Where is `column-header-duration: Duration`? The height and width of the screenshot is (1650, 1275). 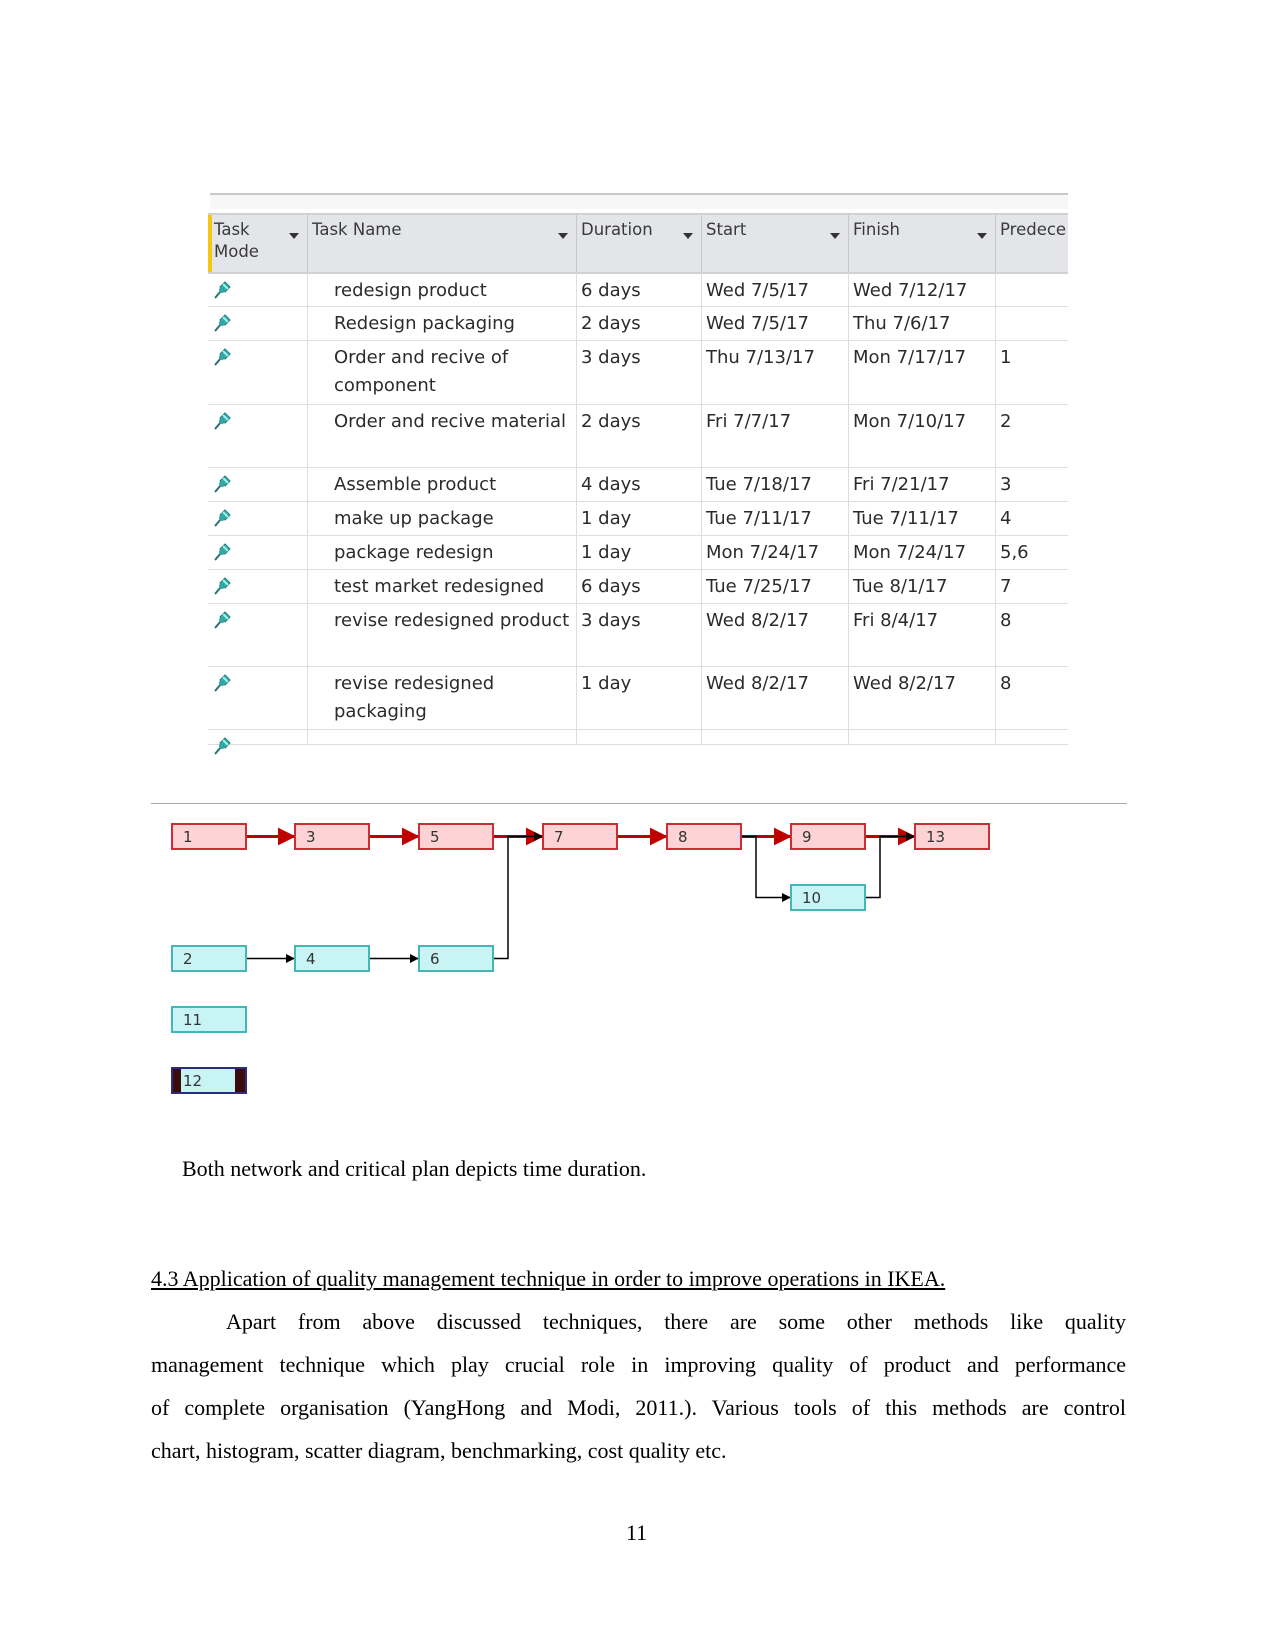
column-header-duration: Duration is located at coordinates (639, 243).